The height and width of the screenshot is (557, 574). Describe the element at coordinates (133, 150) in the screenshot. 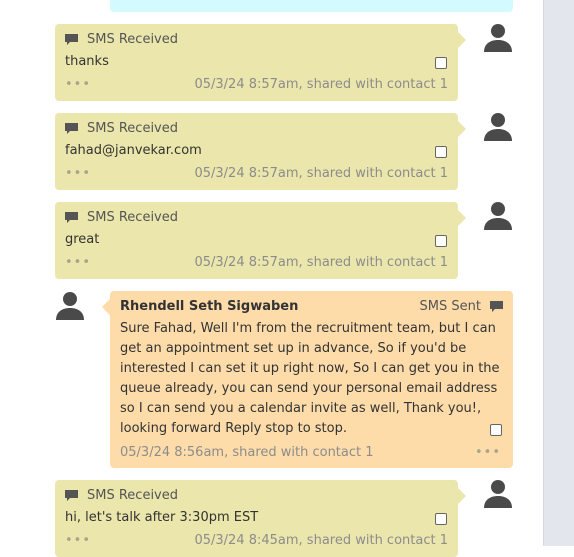

I see `message-body: fahad@janvekar.com` at that location.